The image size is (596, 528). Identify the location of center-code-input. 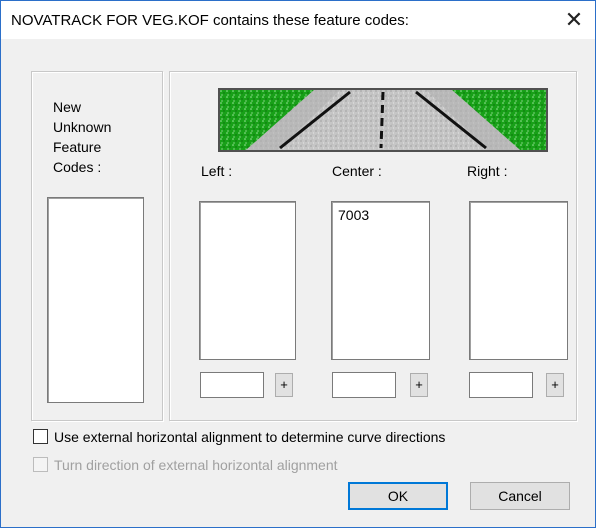
(364, 385).